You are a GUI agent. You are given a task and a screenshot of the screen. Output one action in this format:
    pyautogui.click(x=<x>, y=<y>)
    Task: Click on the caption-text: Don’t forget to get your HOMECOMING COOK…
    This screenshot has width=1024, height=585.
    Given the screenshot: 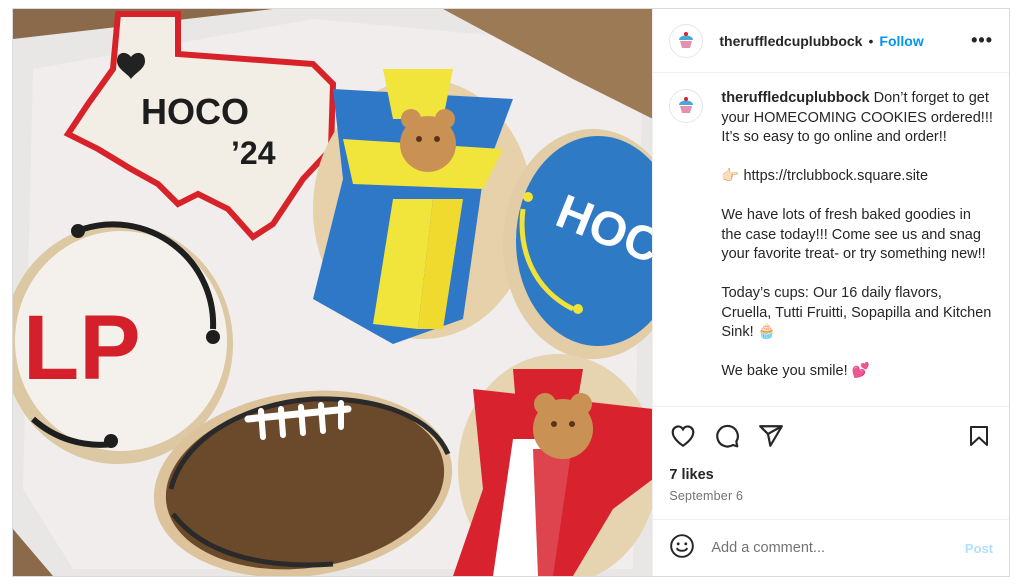 What is the action you would take?
    pyautogui.click(x=857, y=234)
    